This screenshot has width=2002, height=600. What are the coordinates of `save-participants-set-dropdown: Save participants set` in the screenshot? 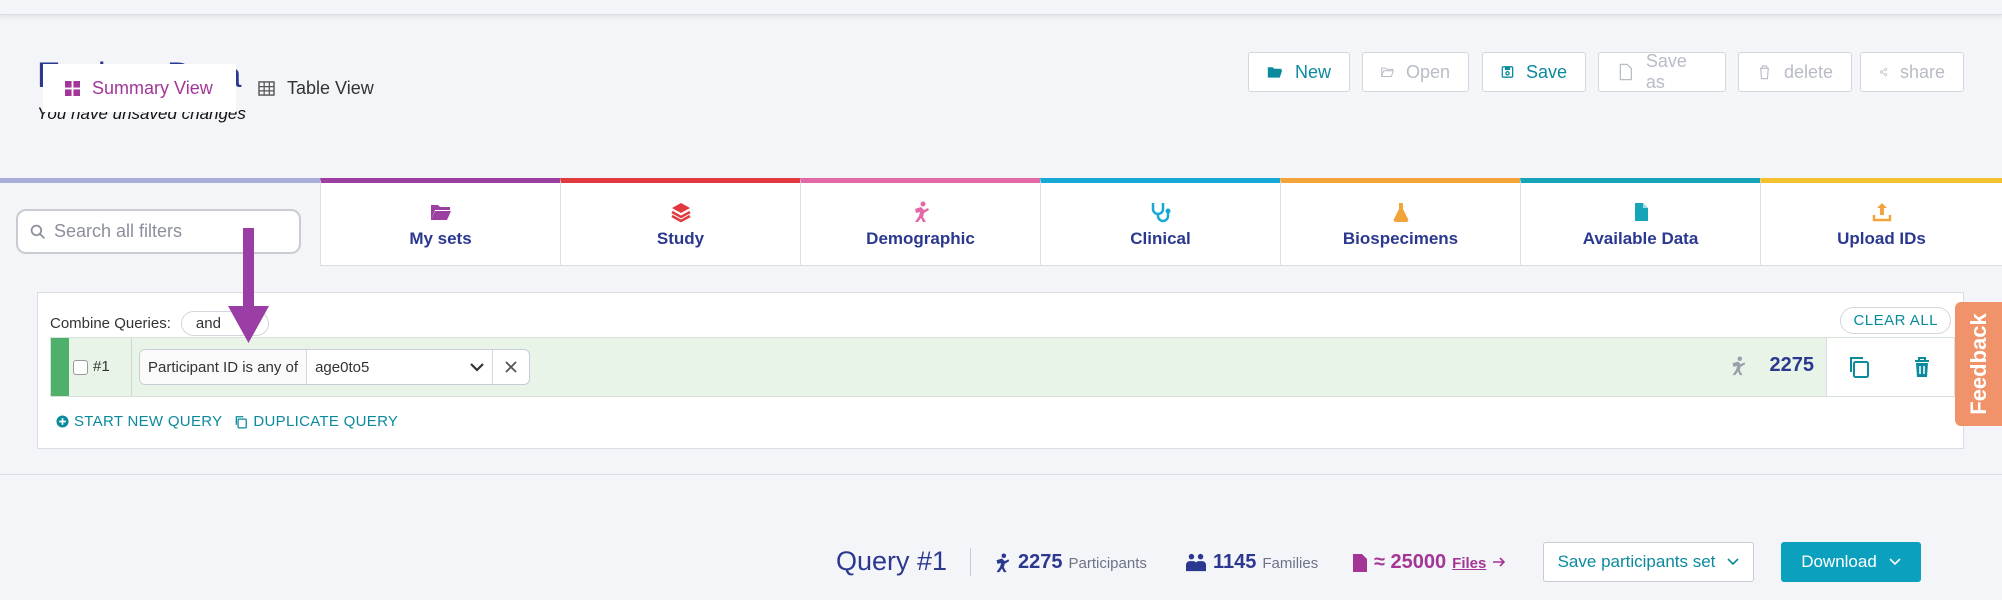 It's located at (1648, 562).